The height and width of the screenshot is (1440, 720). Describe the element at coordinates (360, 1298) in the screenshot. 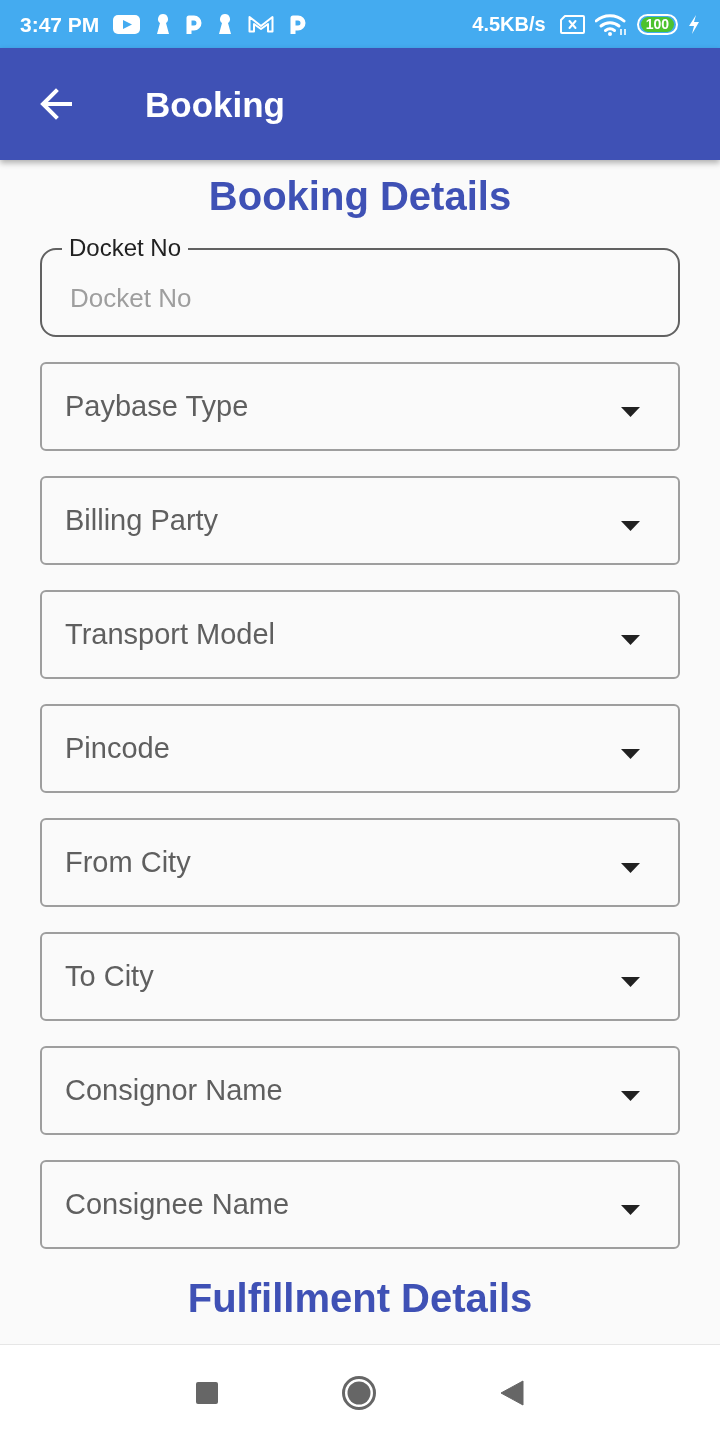

I see `section-heading: Fulfillment Details` at that location.